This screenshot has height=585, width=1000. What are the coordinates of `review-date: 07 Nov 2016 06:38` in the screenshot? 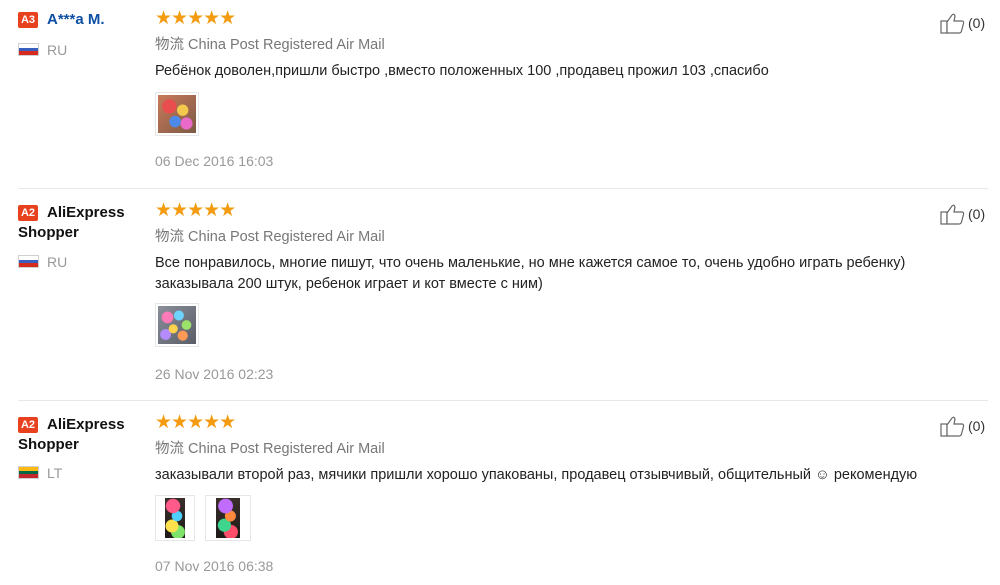 It's located at (214, 566).